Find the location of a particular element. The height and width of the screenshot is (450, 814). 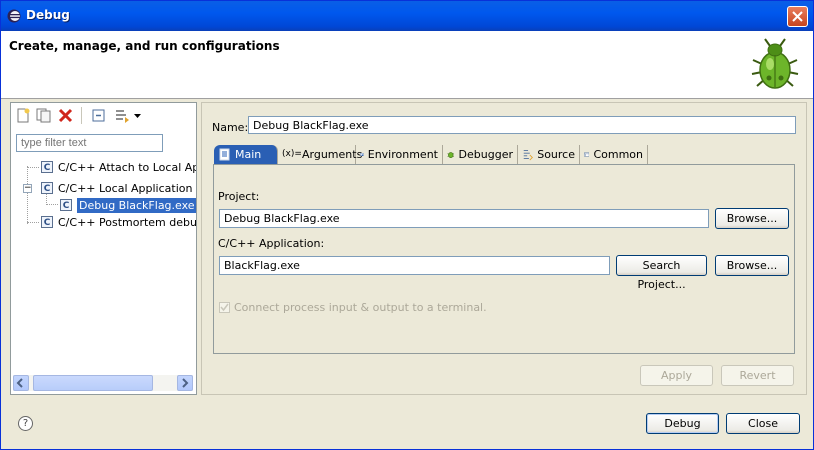

tab-arguments: (x)= Arguments is located at coordinates (320, 154).